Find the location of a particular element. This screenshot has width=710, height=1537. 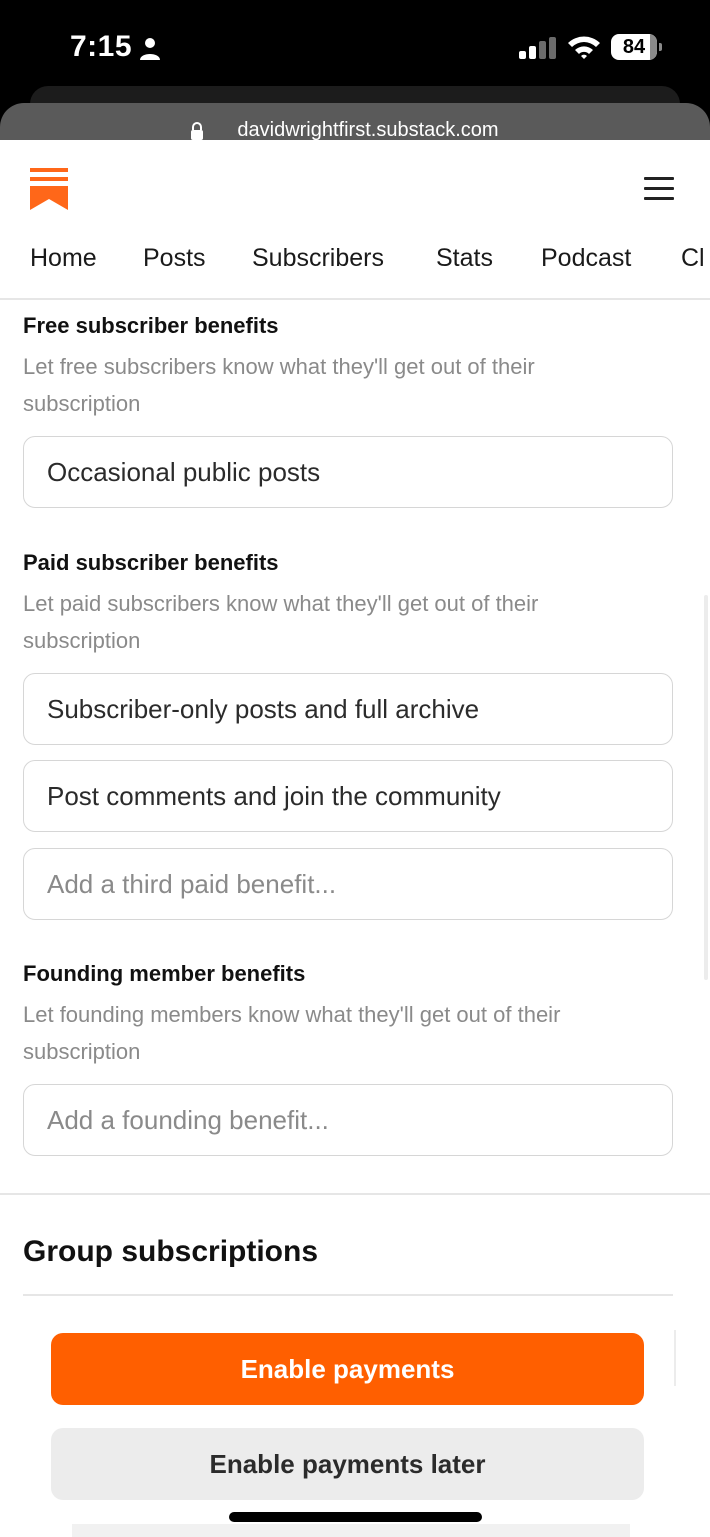

paid-desc-line: subscription is located at coordinates (82, 640).